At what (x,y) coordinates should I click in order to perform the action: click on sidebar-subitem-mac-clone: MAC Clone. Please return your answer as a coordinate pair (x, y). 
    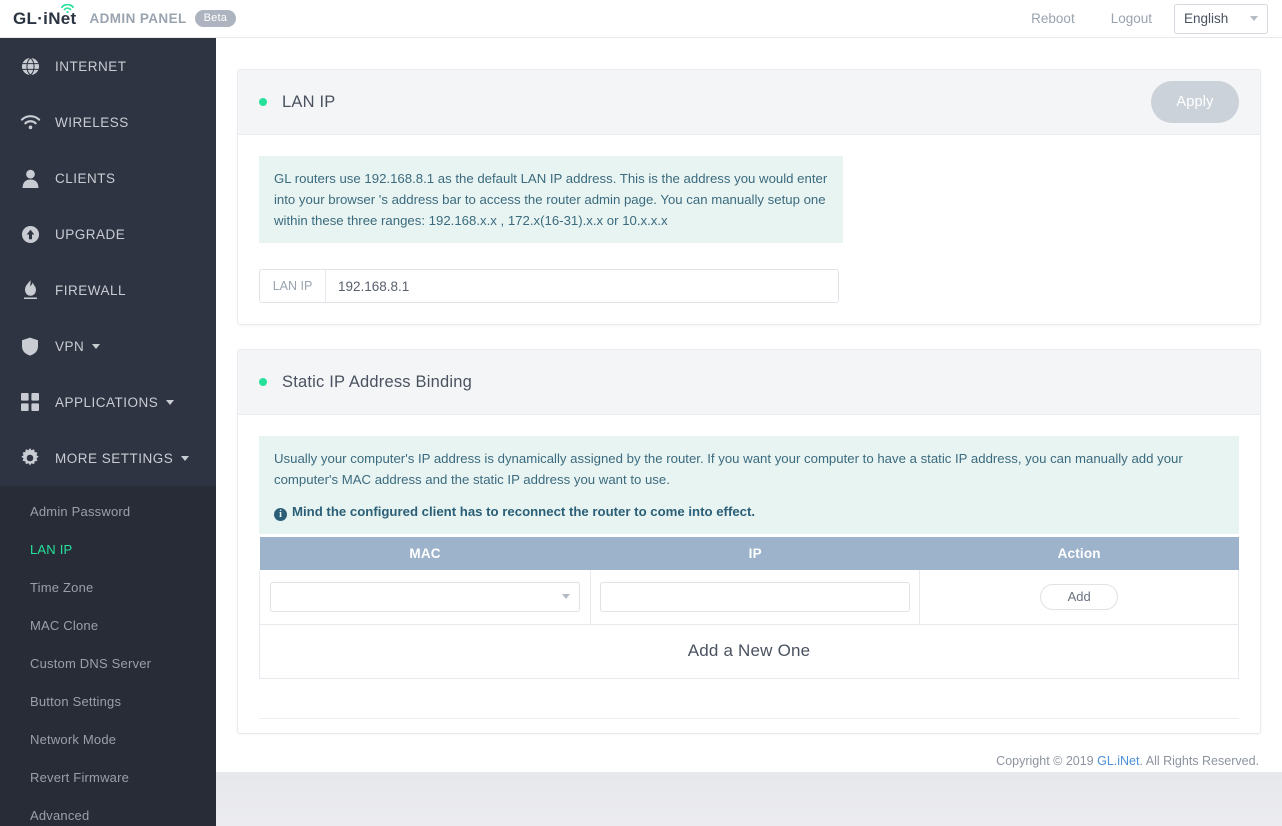
    Looking at the image, I should click on (108, 625).